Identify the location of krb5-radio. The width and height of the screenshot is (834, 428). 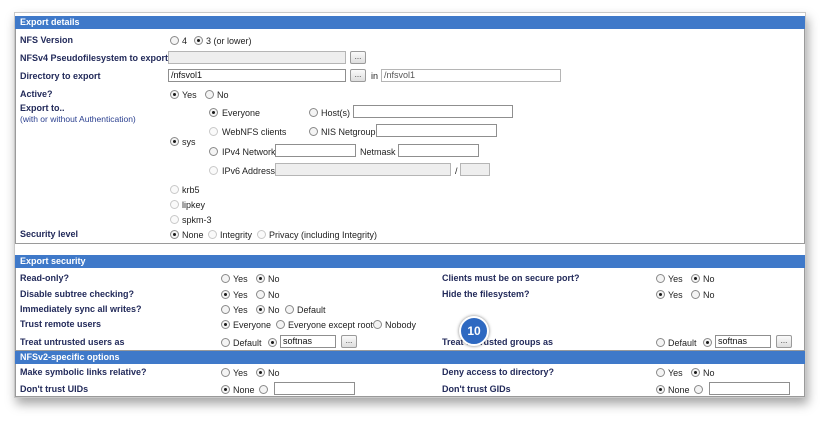
(174, 189).